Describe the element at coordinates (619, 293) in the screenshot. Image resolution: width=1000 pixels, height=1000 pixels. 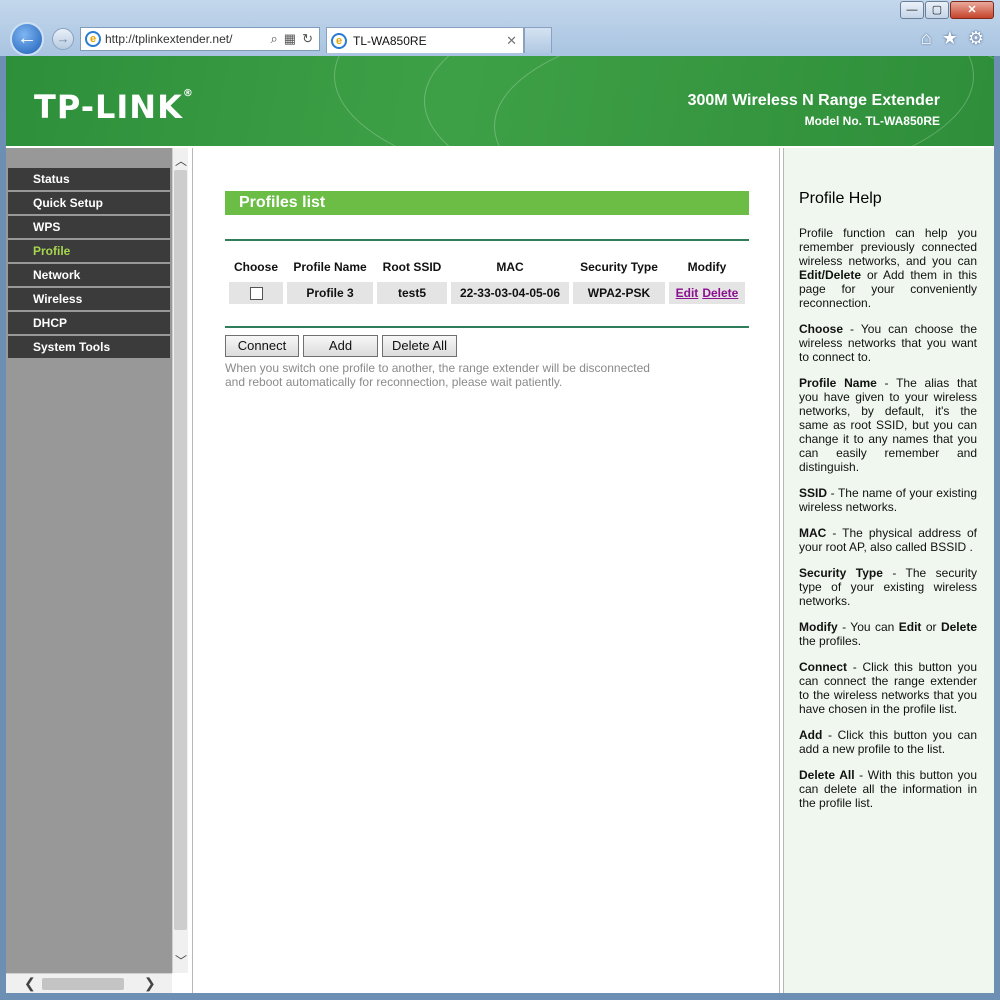
I see `security-type-cell: WPA2-PSK` at that location.